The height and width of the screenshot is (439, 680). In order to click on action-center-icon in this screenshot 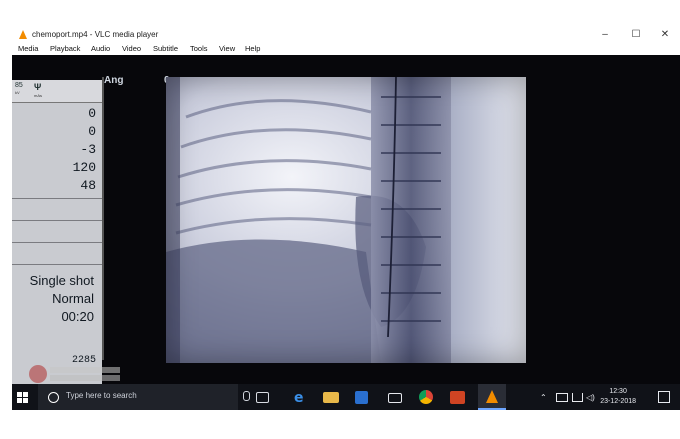, I will do `click(664, 397)`.